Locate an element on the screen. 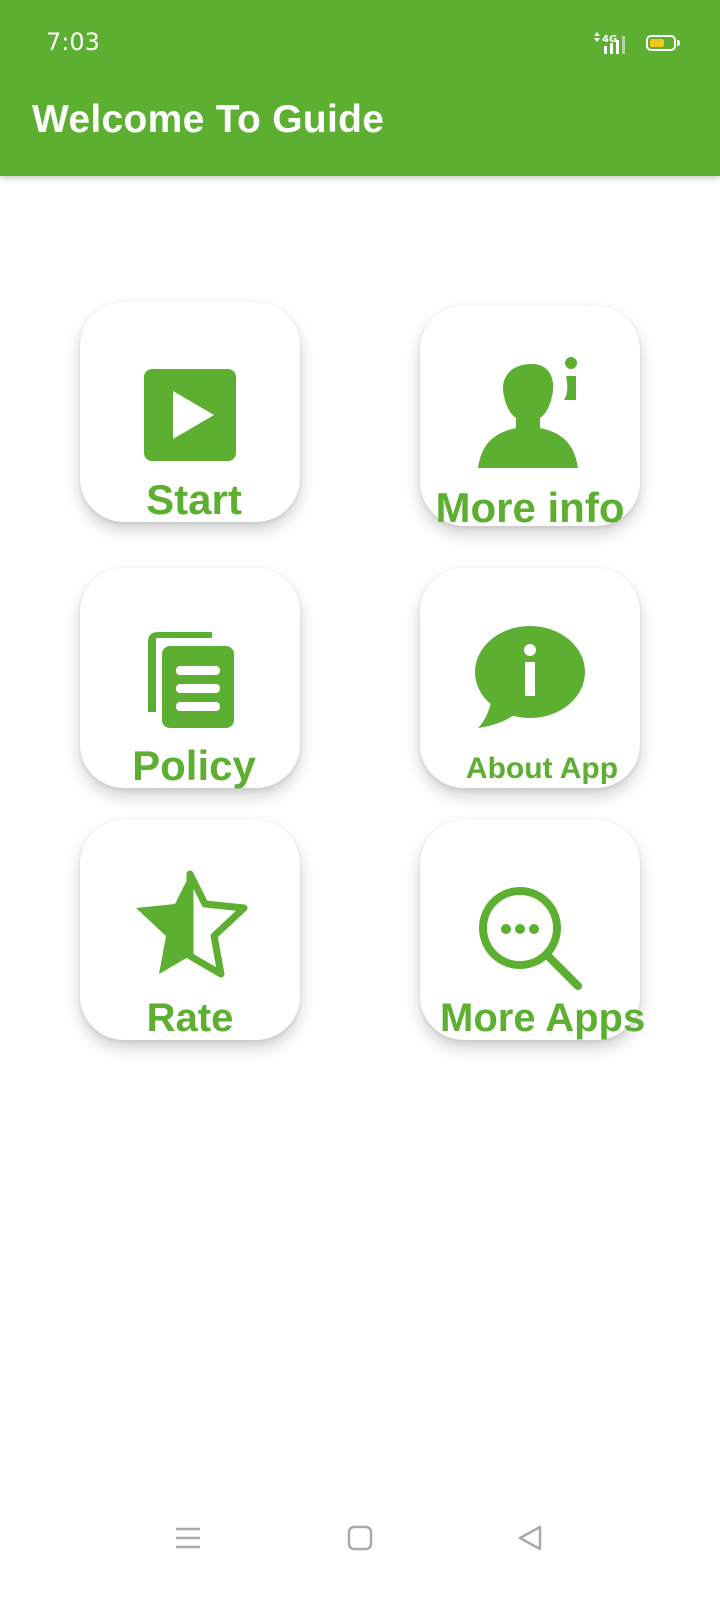 The height and width of the screenshot is (1600, 720). documents-icon is located at coordinates (191, 680).